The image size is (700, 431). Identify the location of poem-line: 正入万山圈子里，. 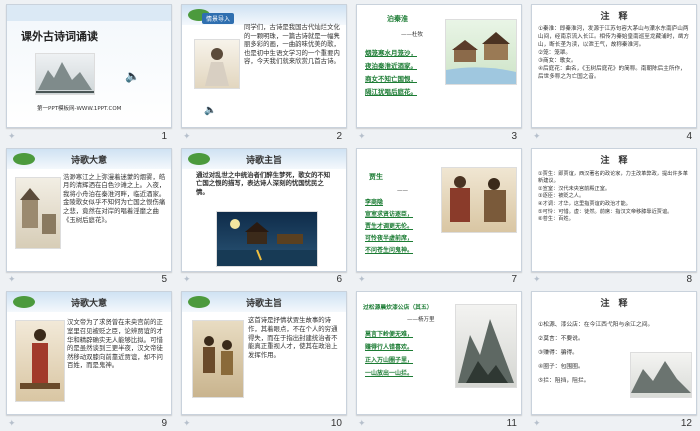
(389, 361).